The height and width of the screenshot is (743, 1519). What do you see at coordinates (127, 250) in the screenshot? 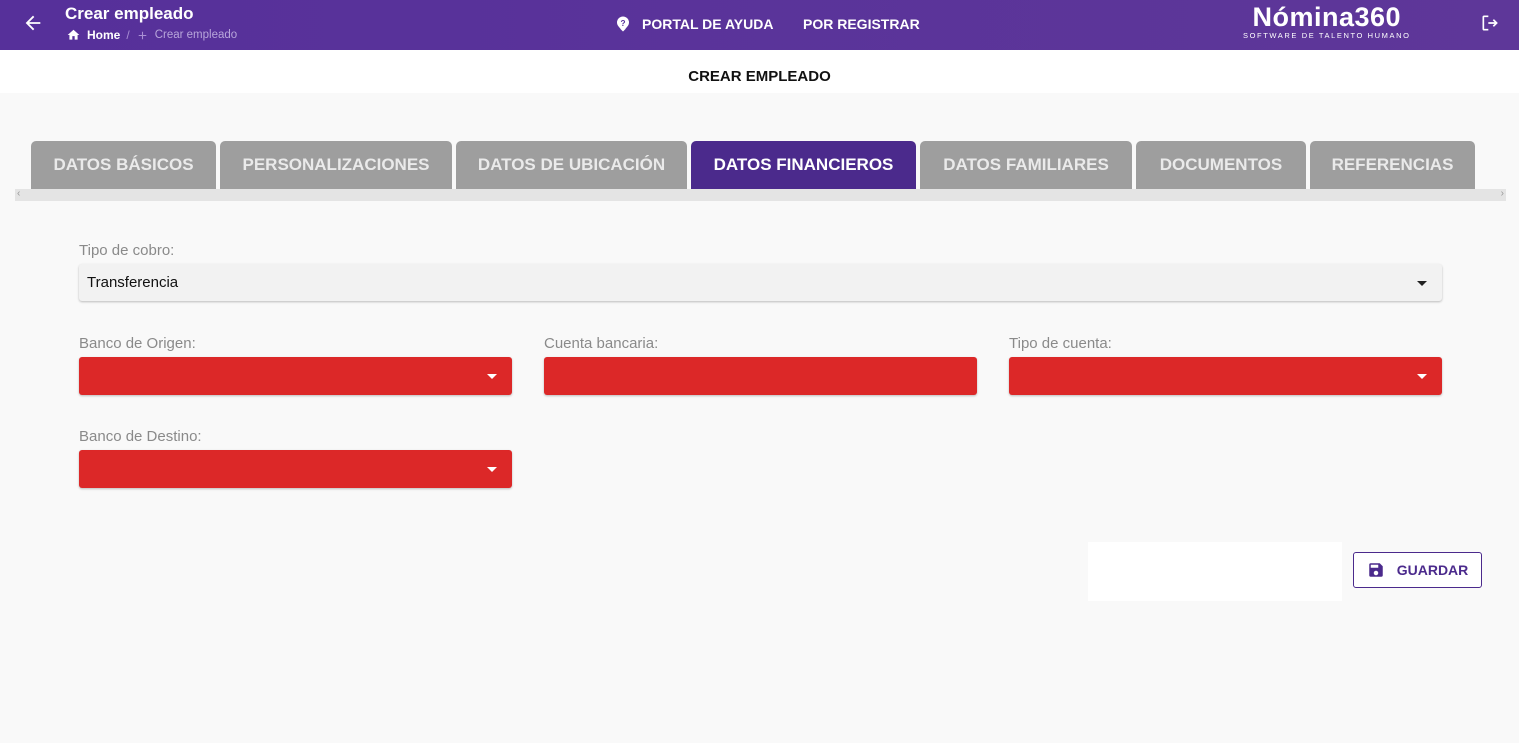
I see `tipo-cobro-label: Tipo de cobro:` at bounding box center [127, 250].